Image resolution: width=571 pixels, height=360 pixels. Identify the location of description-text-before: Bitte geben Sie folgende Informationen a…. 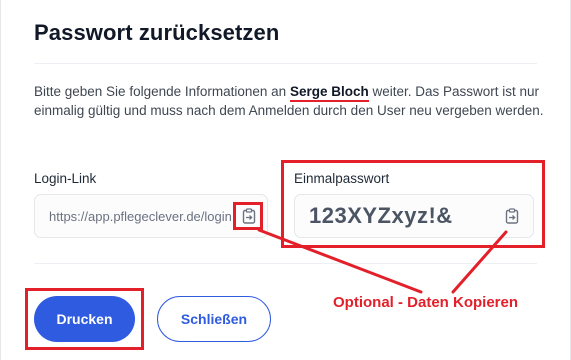
(162, 91).